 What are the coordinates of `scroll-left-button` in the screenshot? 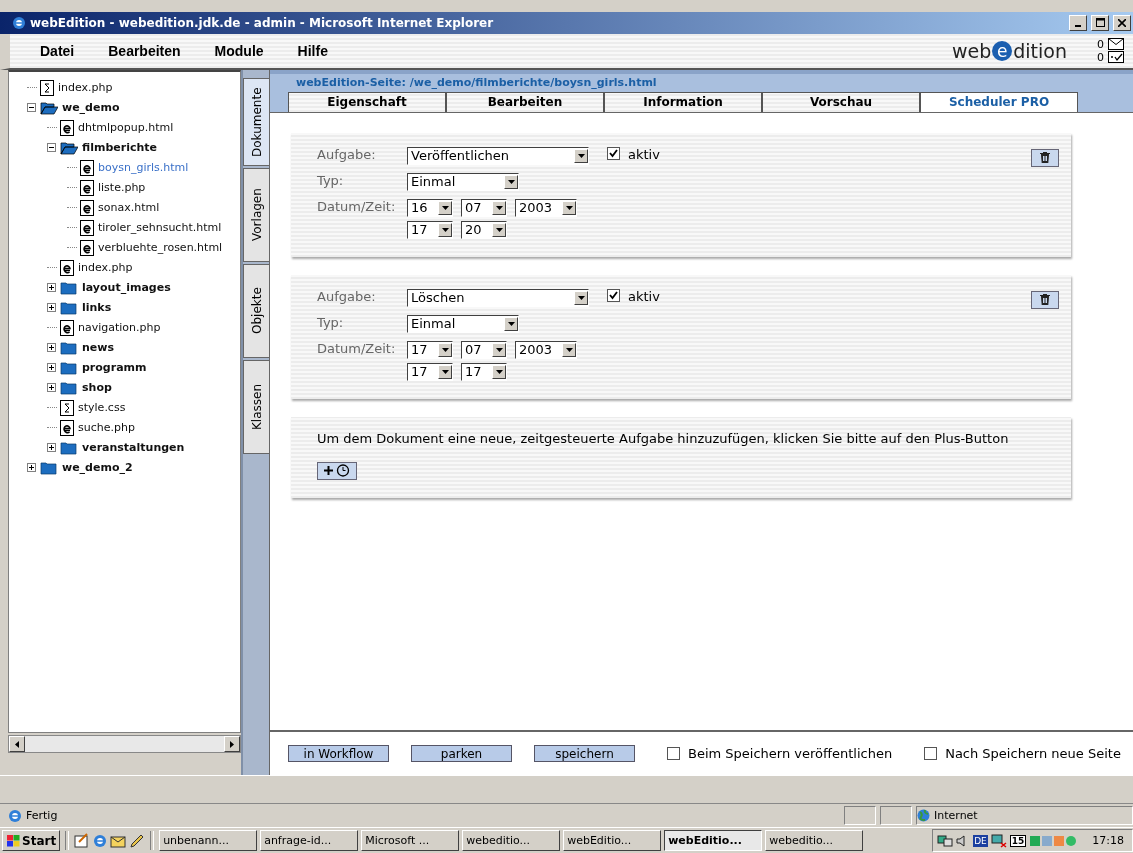 It's located at (17, 744).